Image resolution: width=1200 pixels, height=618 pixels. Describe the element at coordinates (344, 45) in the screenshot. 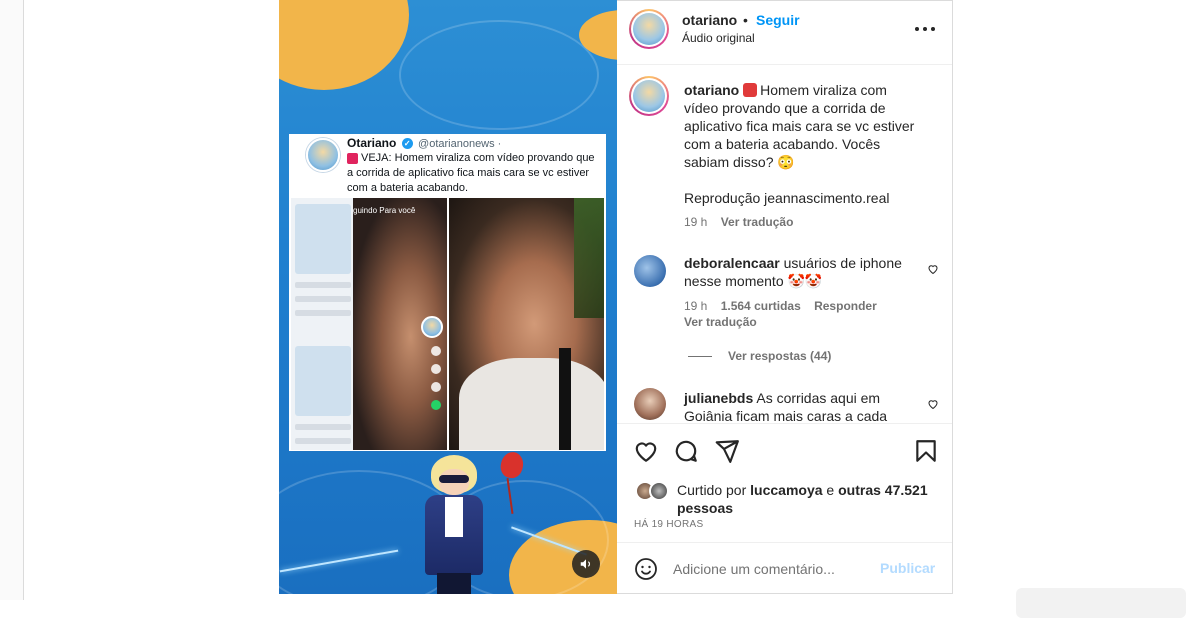

I see `decor-blob` at that location.